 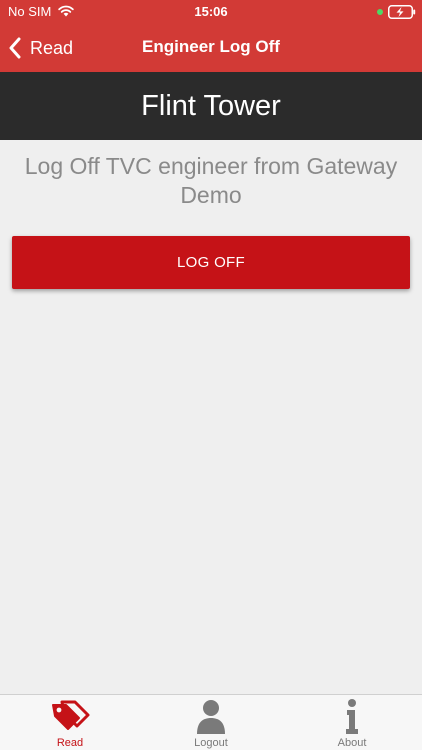 I want to click on site-name: Flint Tower, so click(x=211, y=105).